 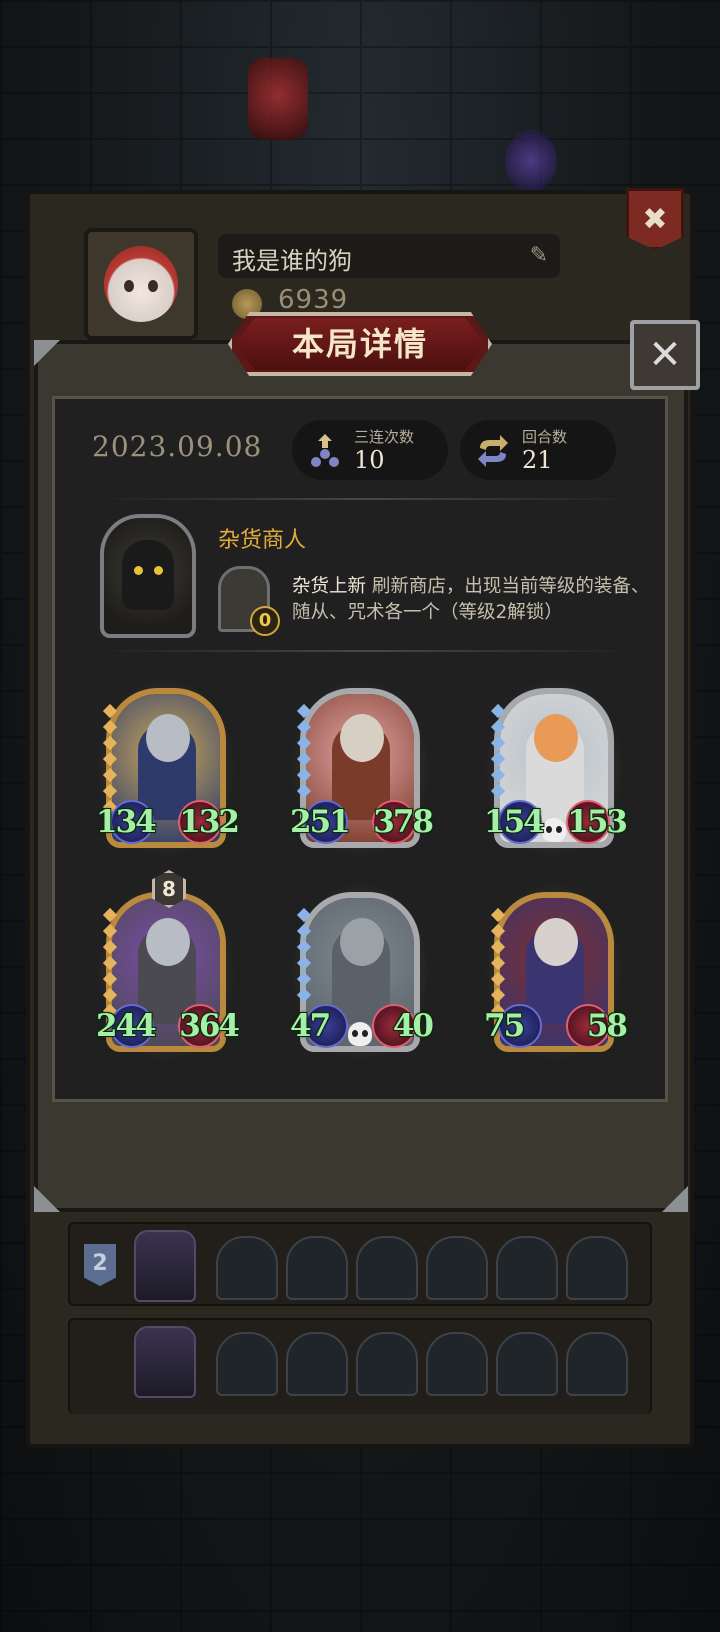 I want to click on lineup-row: 2, so click(x=360, y=1264).